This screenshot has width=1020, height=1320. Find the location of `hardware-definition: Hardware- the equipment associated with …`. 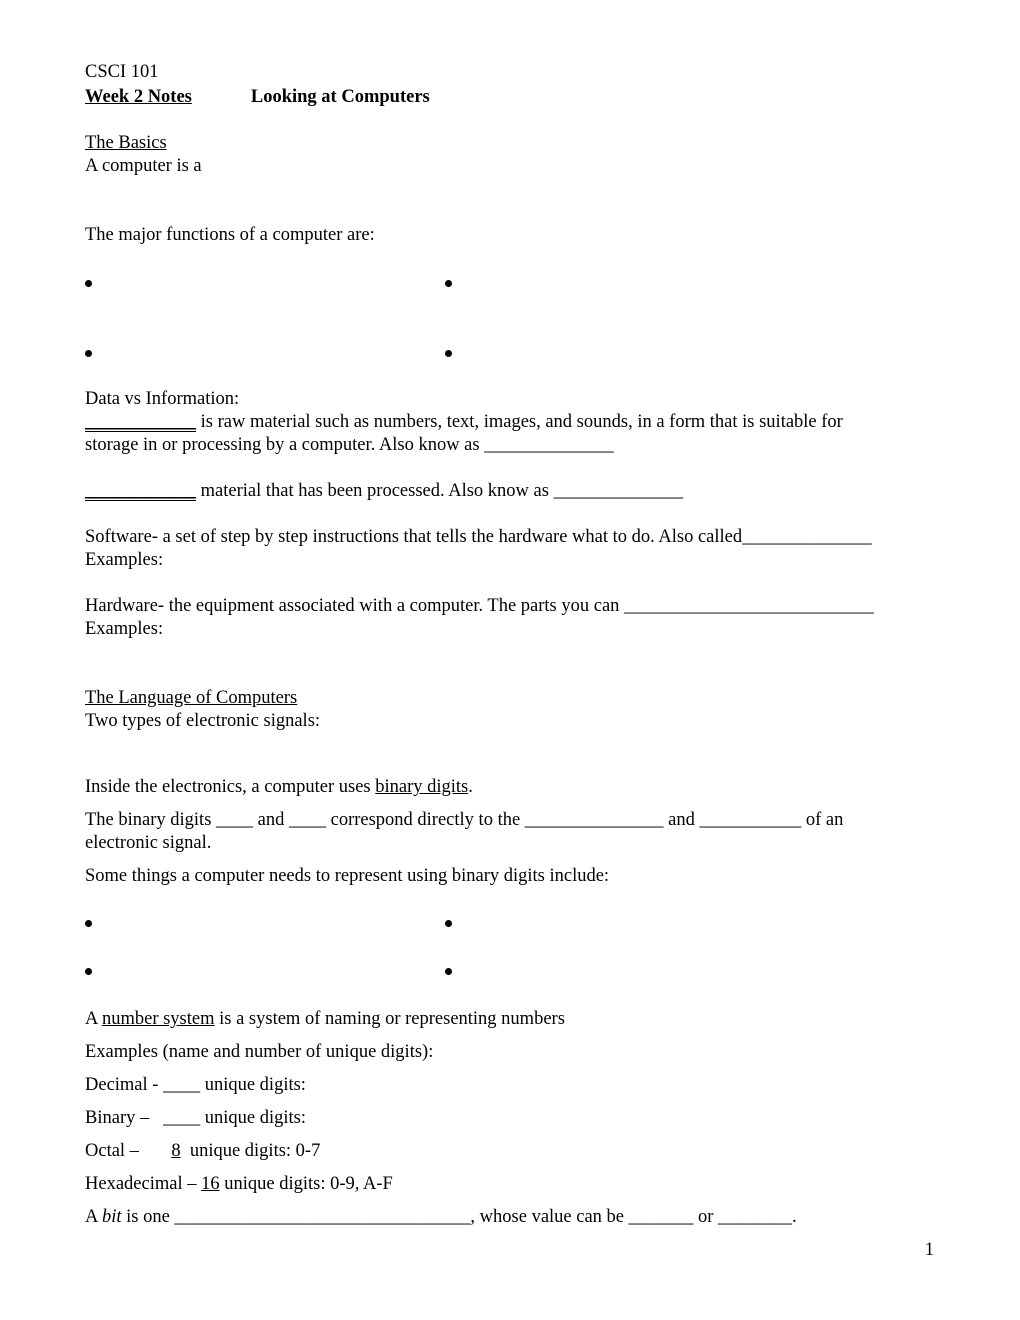

hardware-definition: Hardware- the equipment associated with … is located at coordinates (479, 606).